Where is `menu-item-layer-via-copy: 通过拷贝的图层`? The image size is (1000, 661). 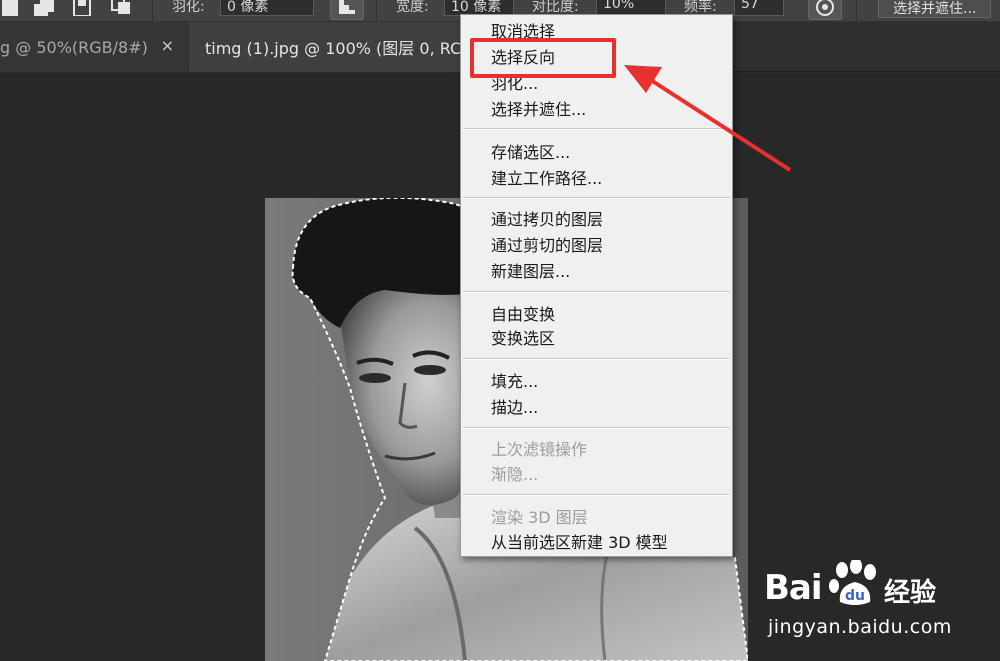
menu-item-layer-via-copy: 通过拷贝的图层 is located at coordinates (547, 220).